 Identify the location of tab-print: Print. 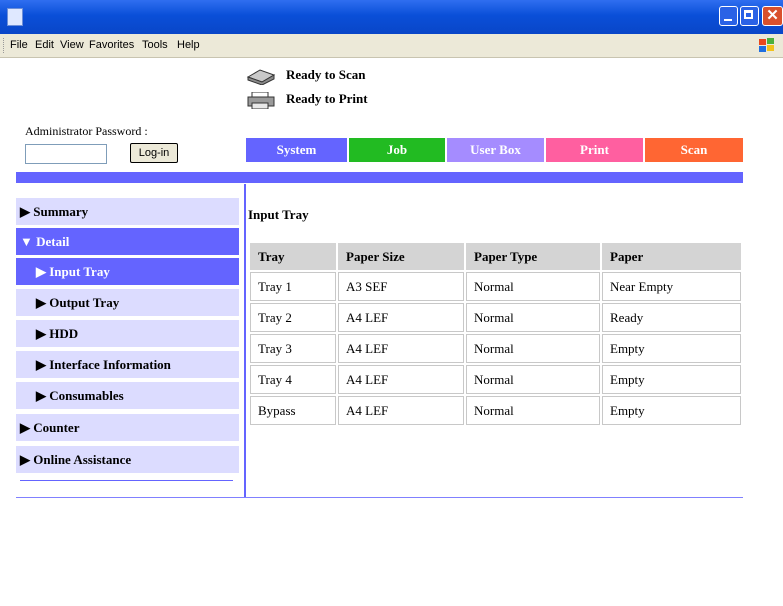
(594, 150).